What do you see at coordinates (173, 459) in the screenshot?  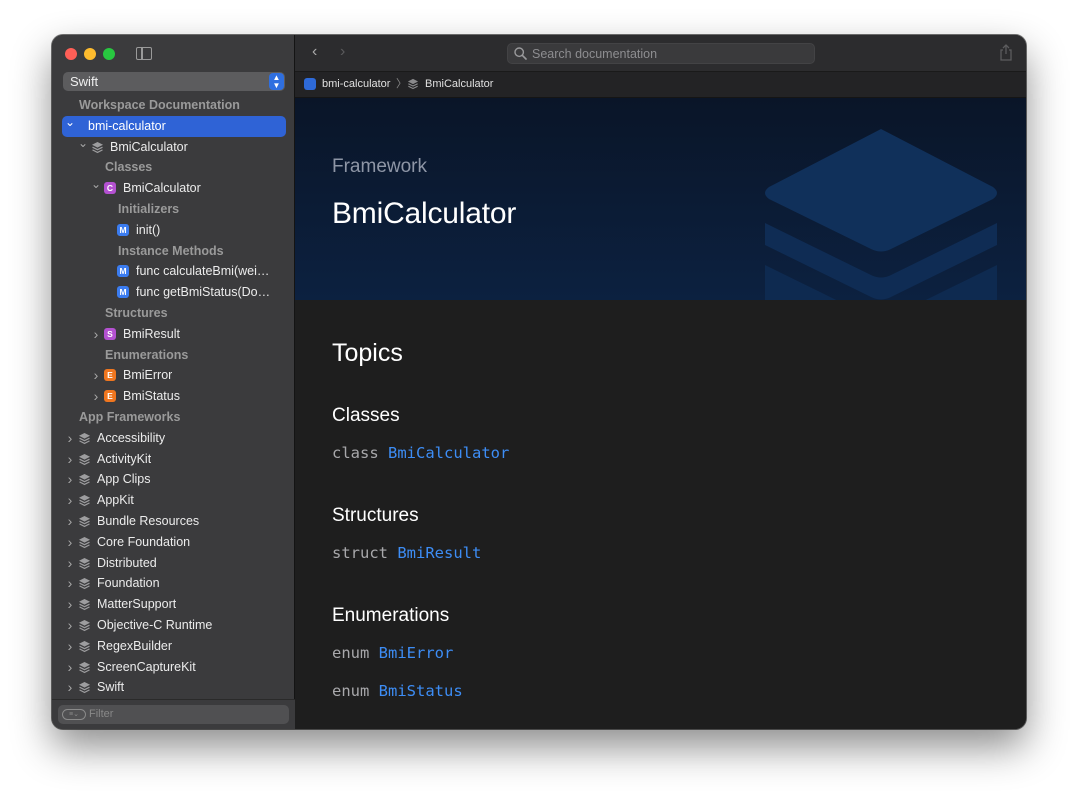 I see `sidebar-tree-item: › ActivityKit` at bounding box center [173, 459].